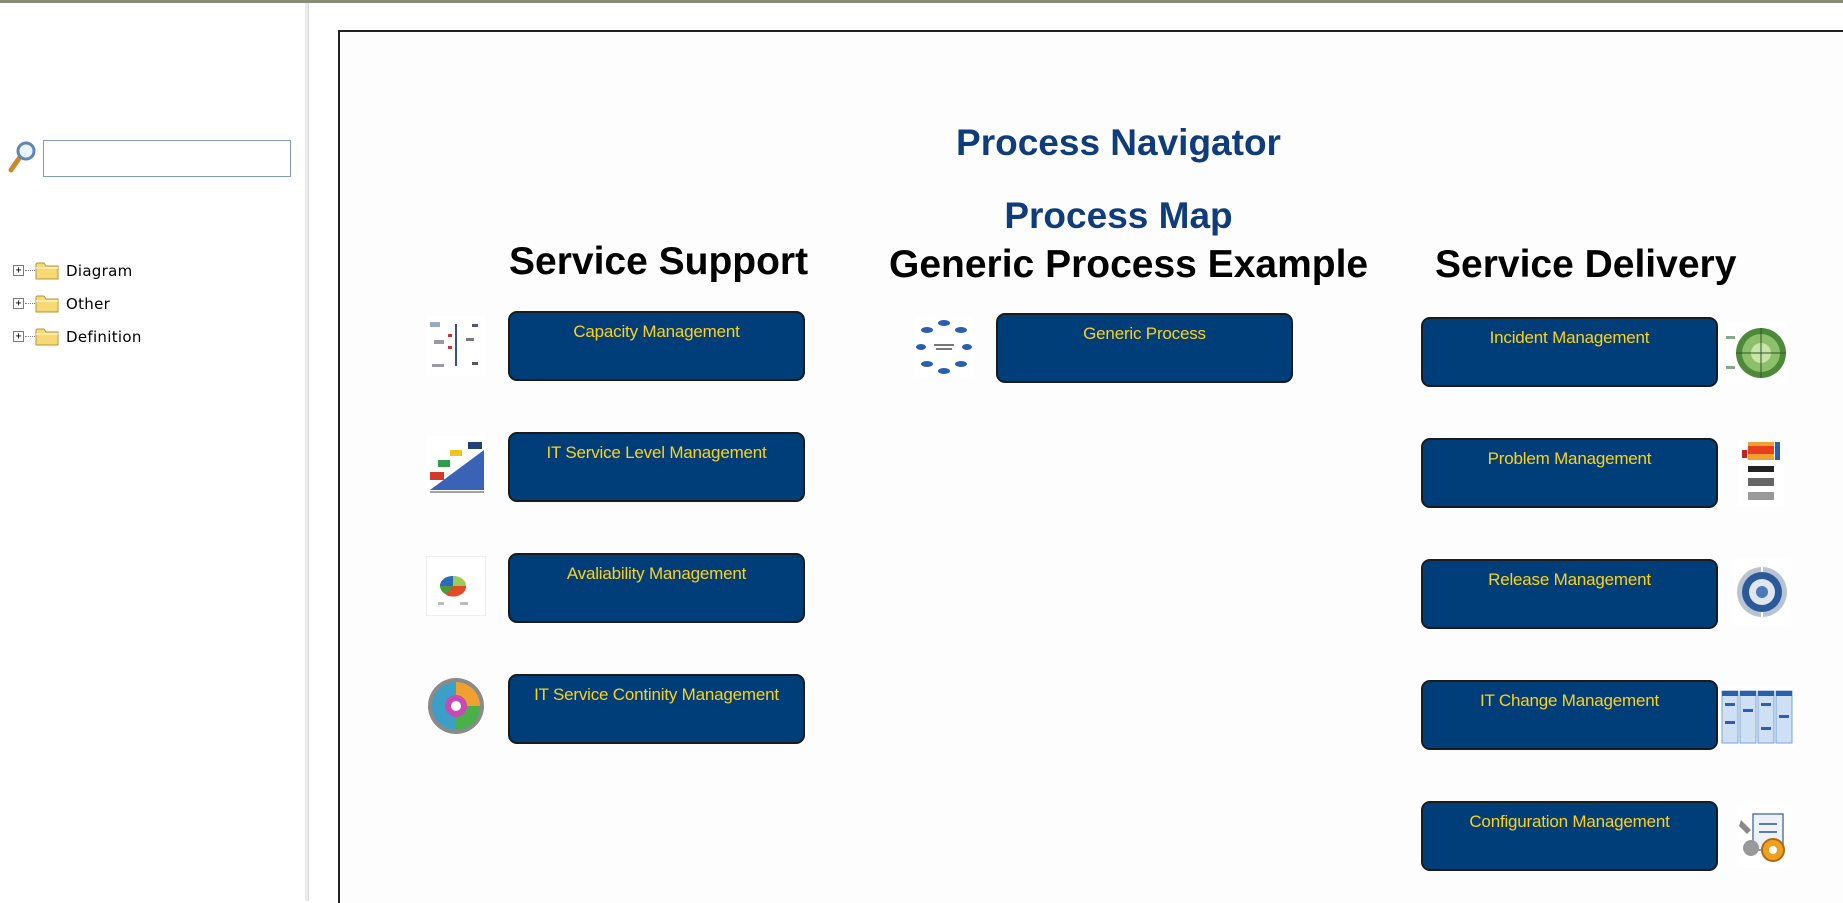 The height and width of the screenshot is (903, 1843). Describe the element at coordinates (659, 261) in the screenshot. I see `heading-service-support: Service Support` at that location.